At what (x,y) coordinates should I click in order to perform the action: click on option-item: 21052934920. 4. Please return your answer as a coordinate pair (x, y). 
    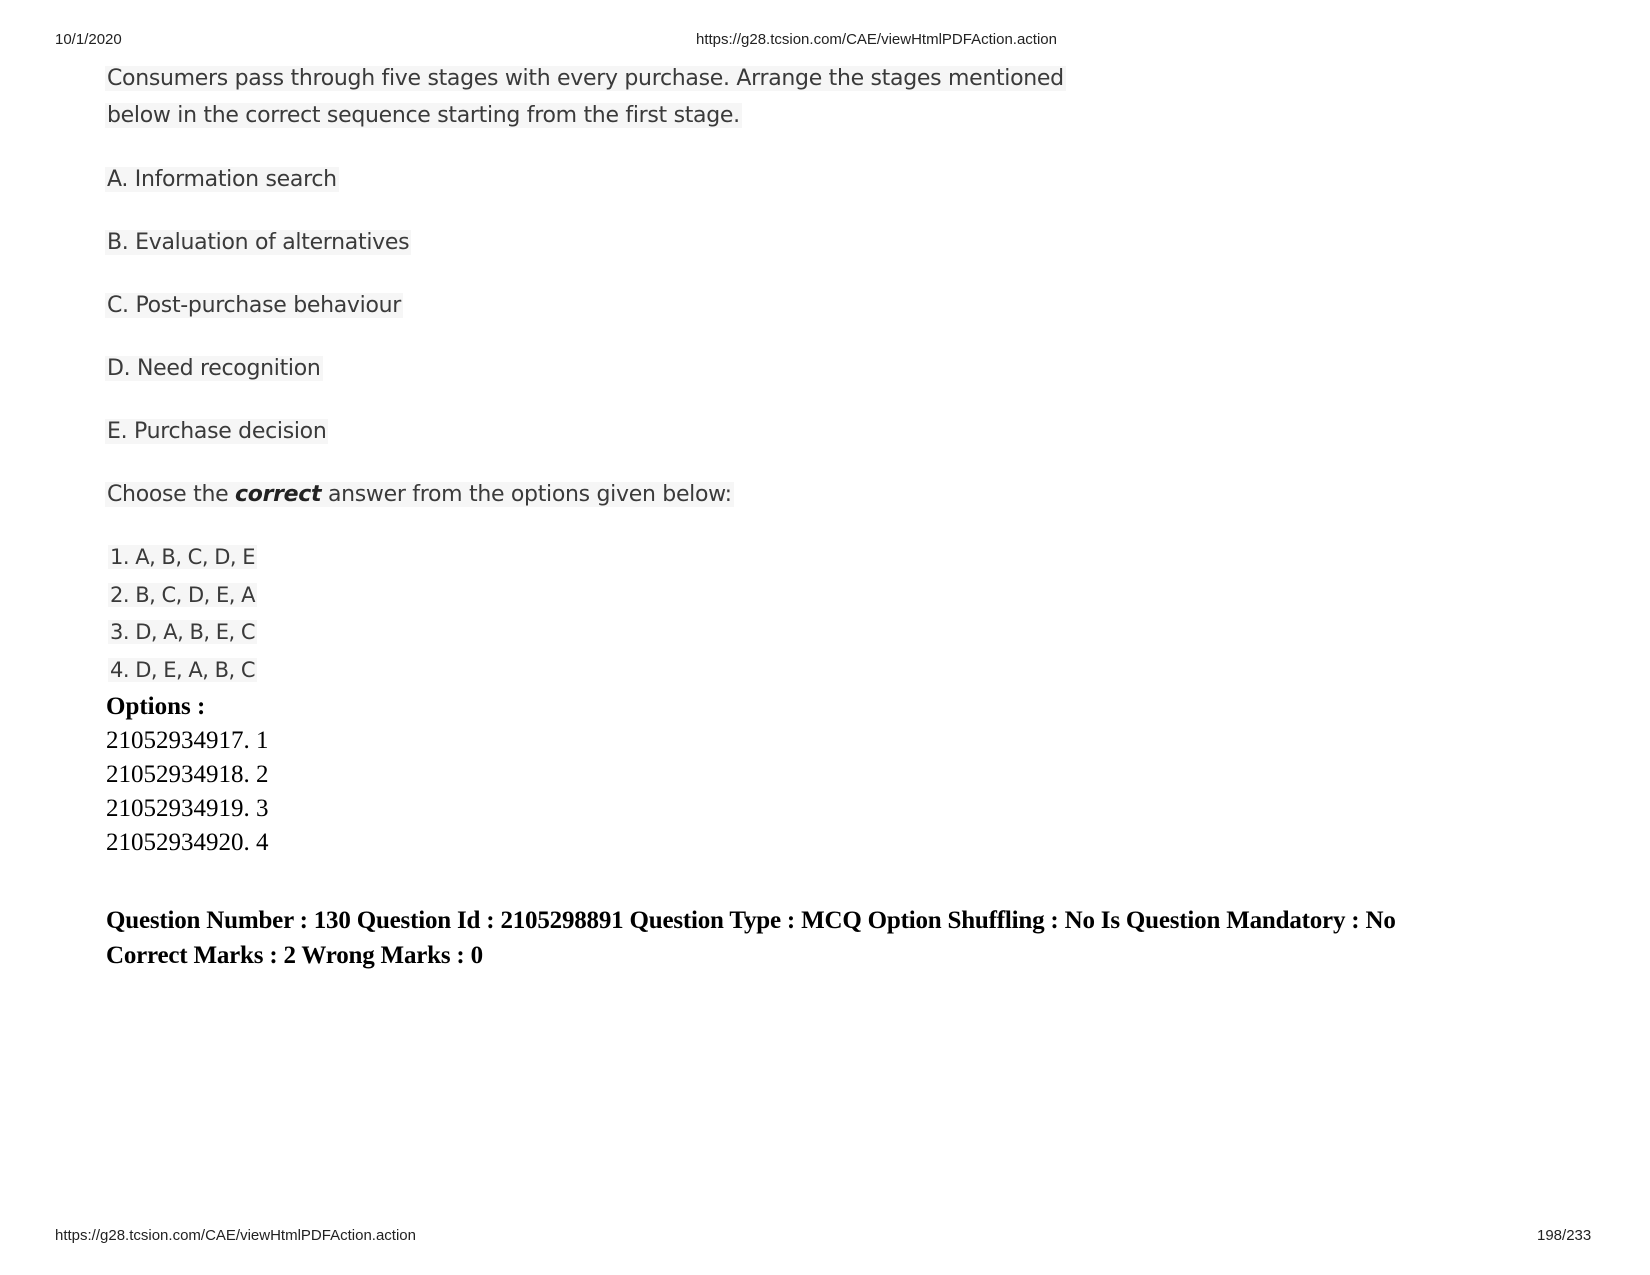
    Looking at the image, I should click on (187, 842).